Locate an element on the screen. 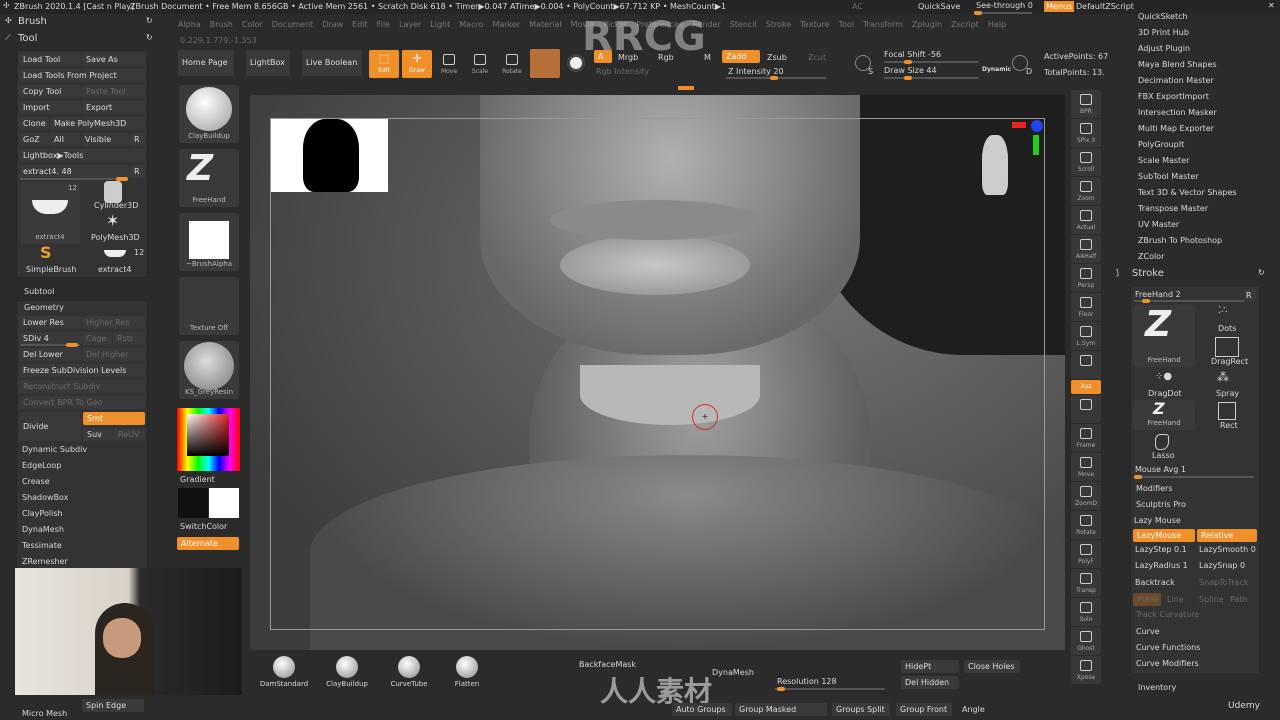 This screenshot has width=1280, height=720. stroke-r-button: R is located at coordinates (1250, 295).